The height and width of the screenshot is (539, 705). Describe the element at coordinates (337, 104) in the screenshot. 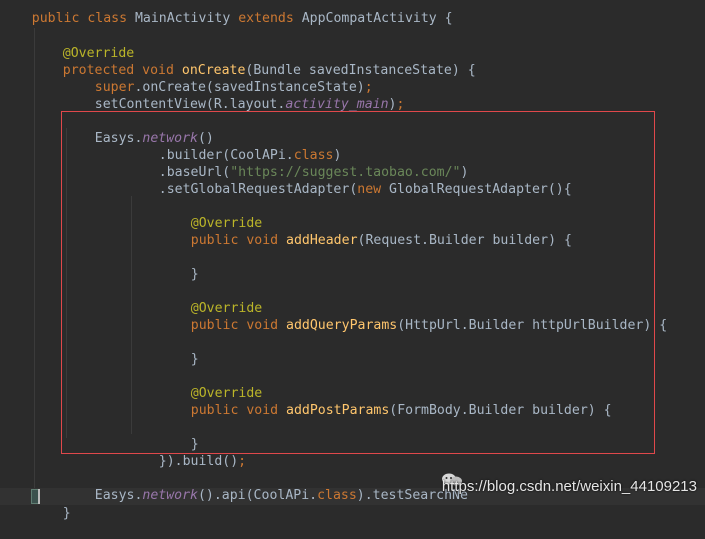

I see `field-name: activity_main` at that location.